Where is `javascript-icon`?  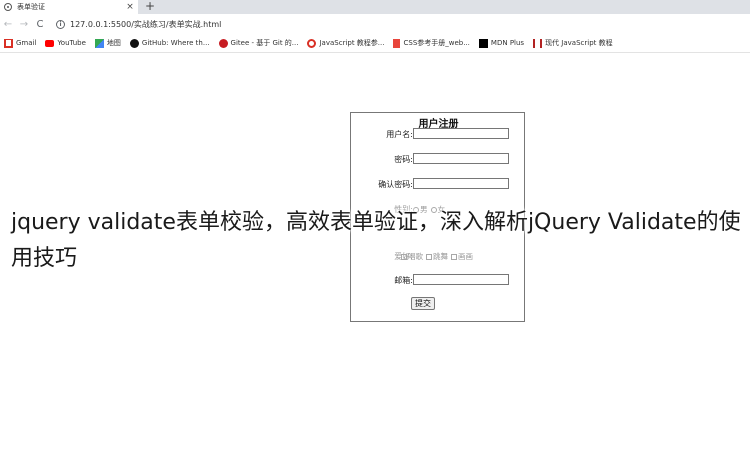
javascript-icon is located at coordinates (312, 43).